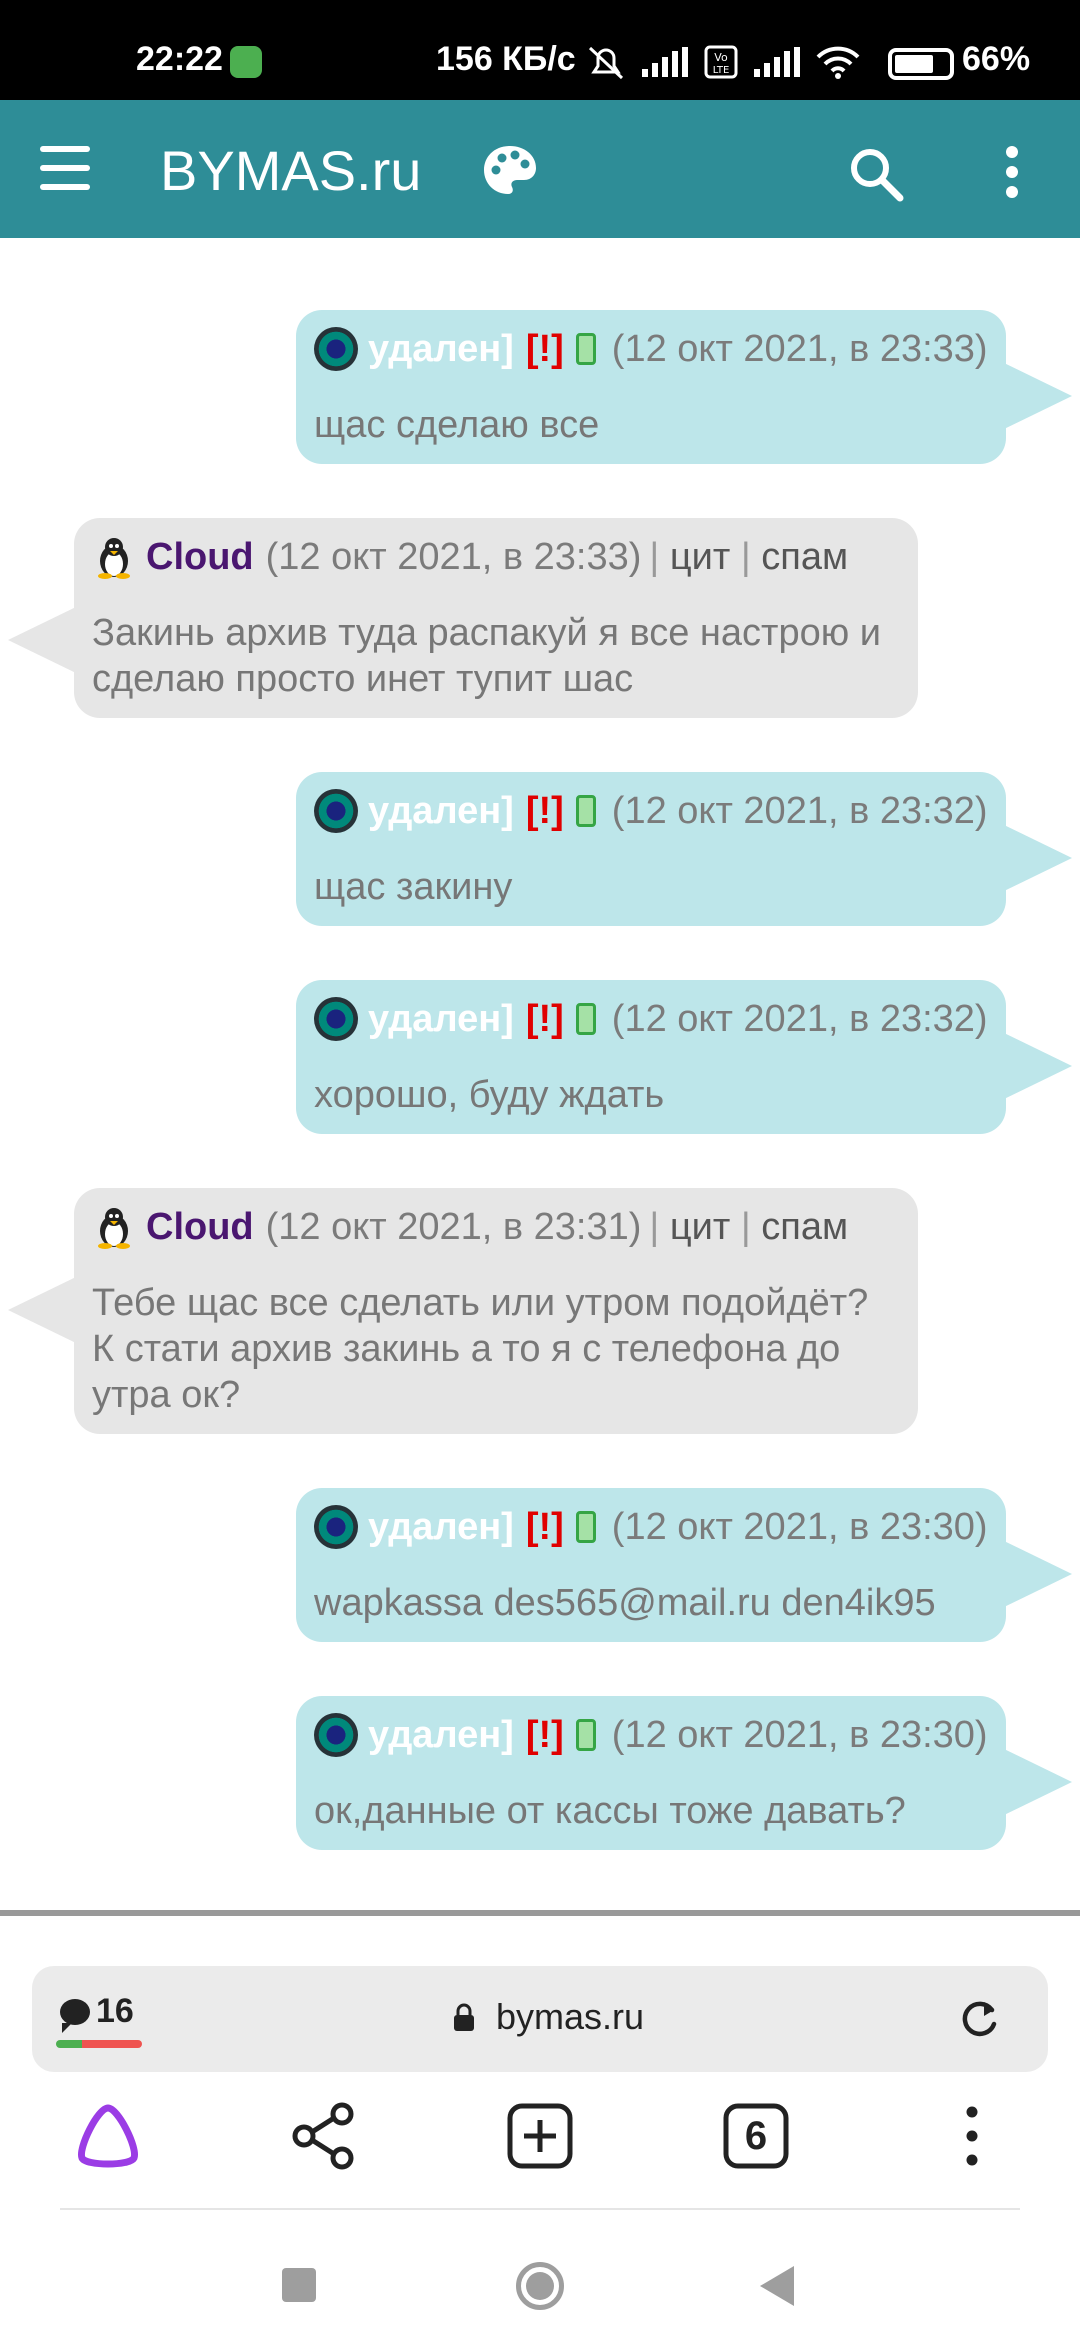  Describe the element at coordinates (972, 2136) in the screenshot. I see `browser-menu-icon` at that location.